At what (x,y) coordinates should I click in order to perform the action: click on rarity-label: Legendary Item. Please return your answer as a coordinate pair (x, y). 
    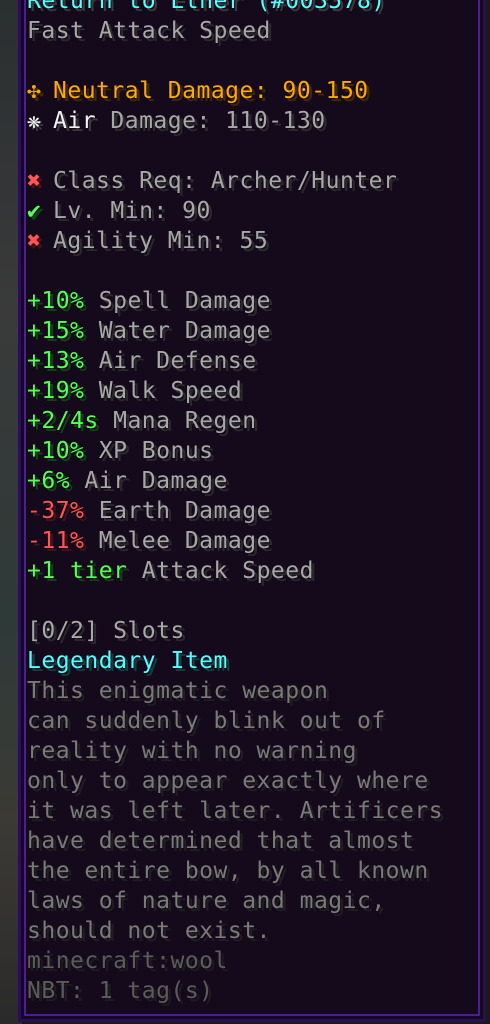
    Looking at the image, I should click on (127, 661).